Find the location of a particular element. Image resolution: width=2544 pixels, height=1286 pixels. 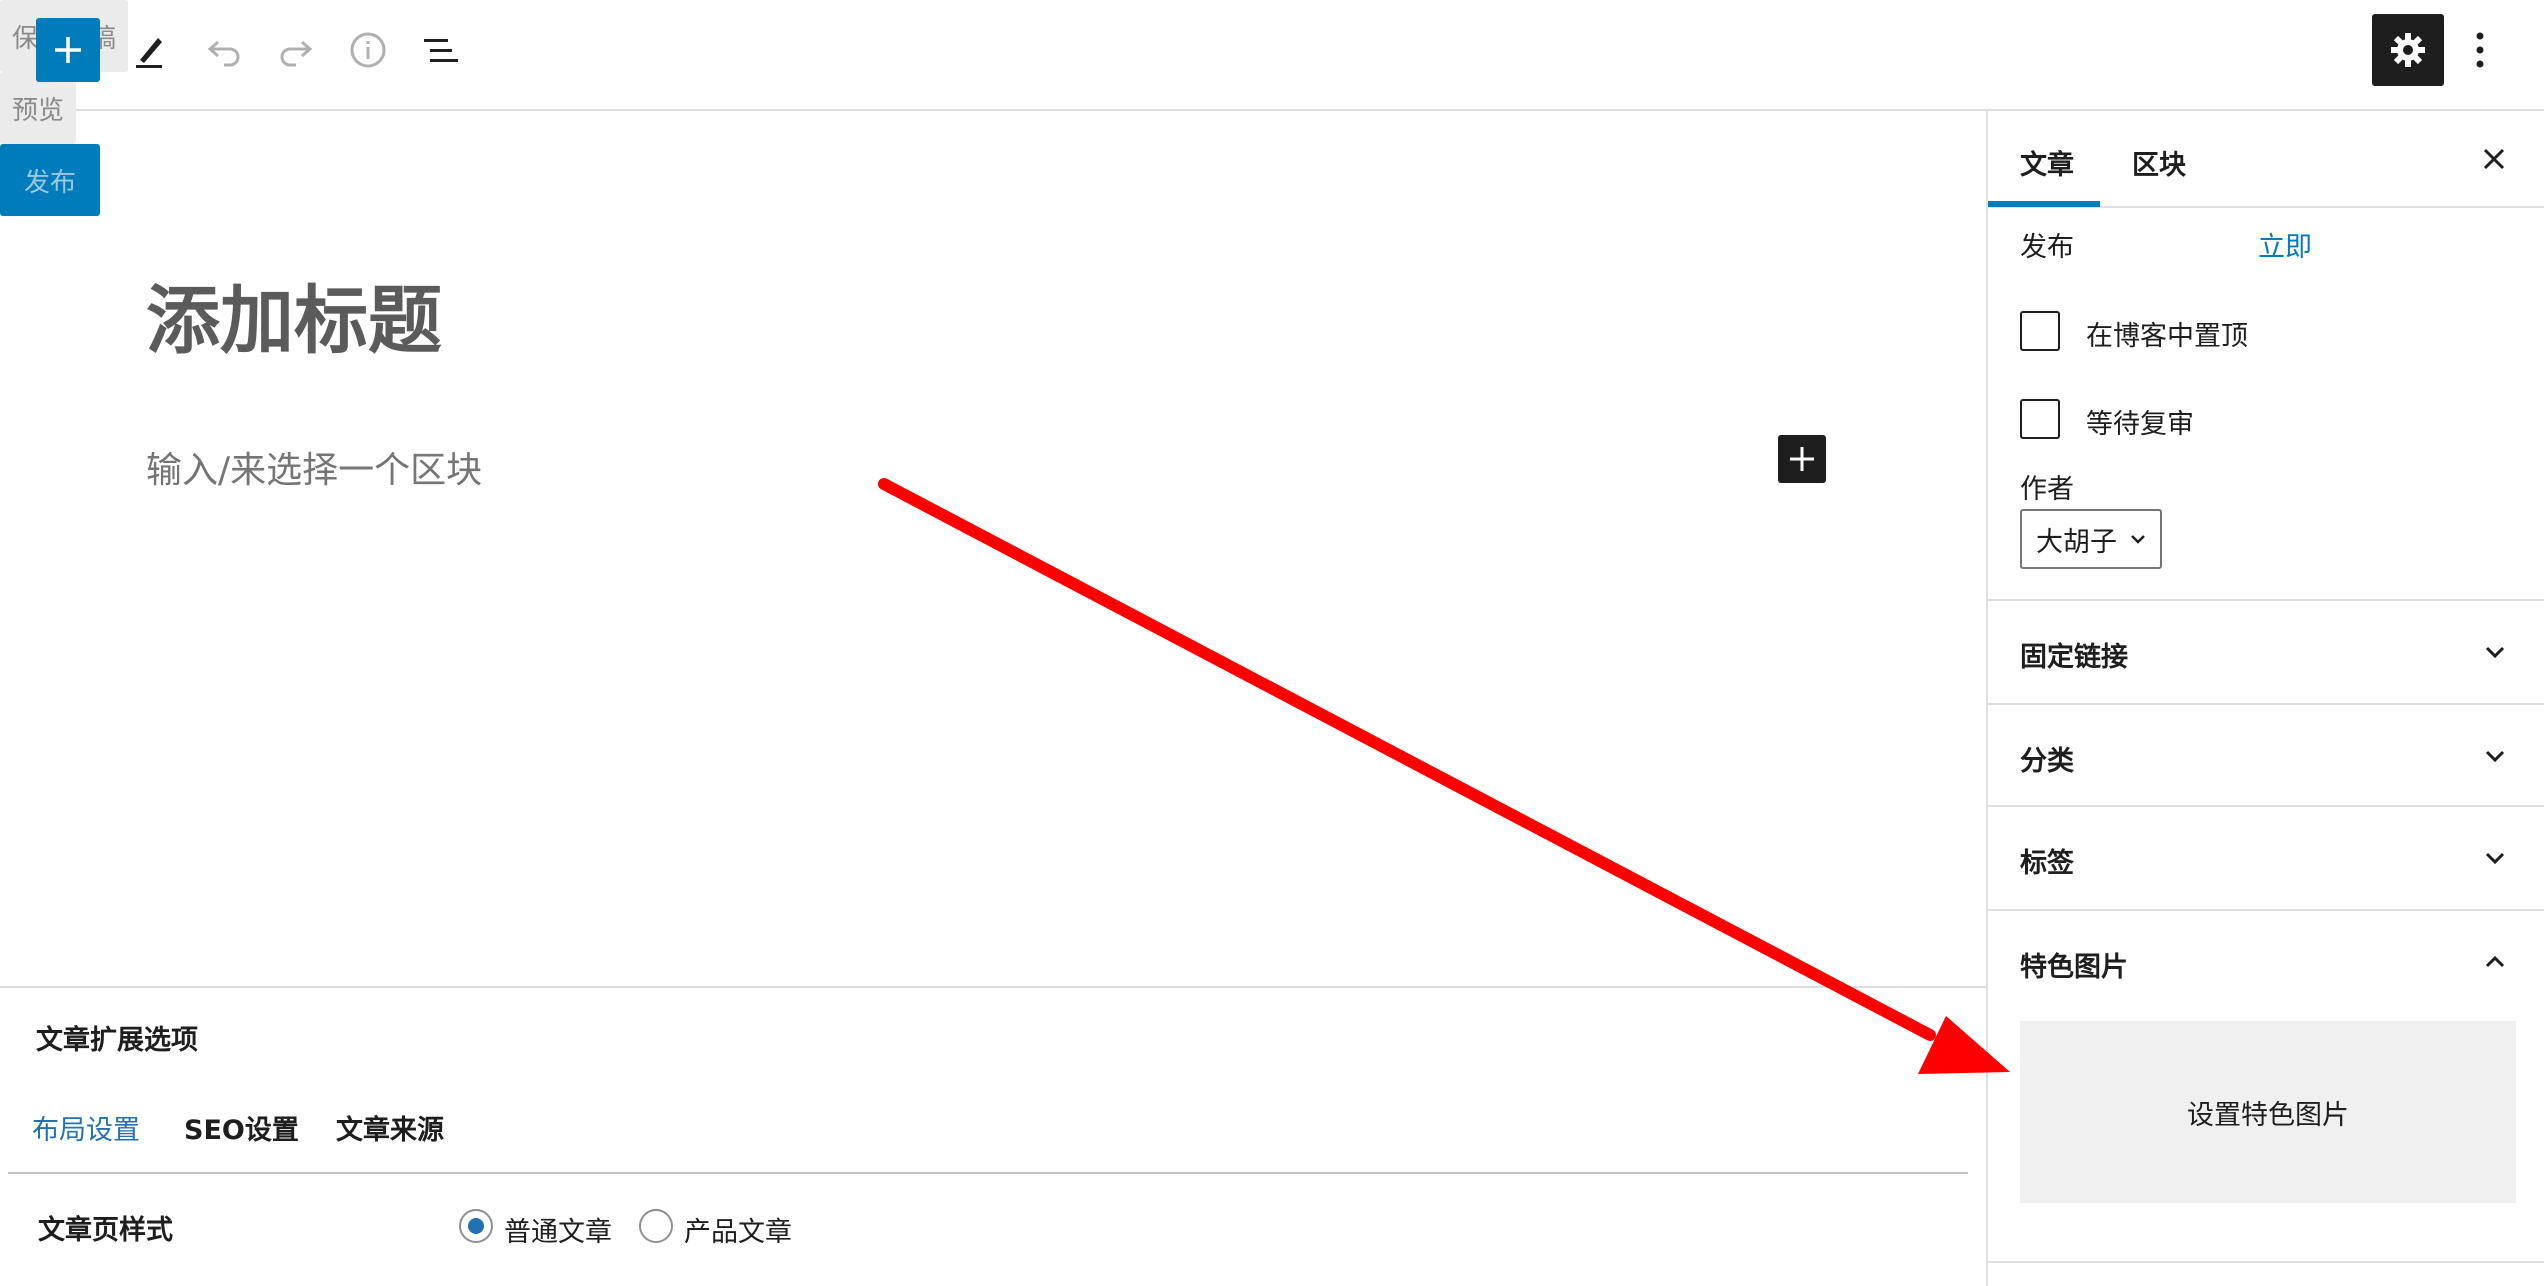

panel-categories-title: 分类 is located at coordinates (2047, 761).